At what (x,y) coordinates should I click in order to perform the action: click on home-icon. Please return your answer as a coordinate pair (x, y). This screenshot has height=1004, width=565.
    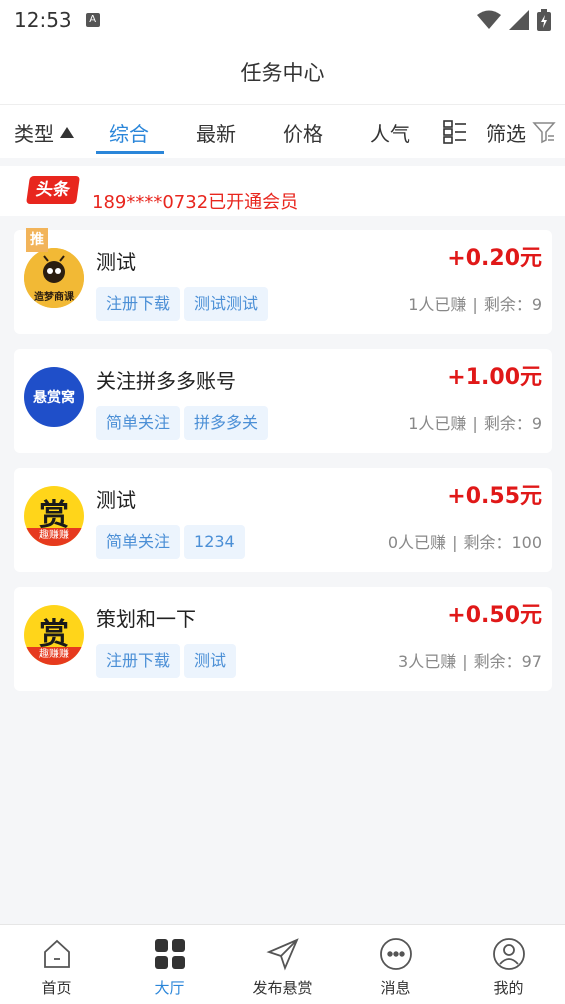
    Looking at the image, I should click on (56, 953).